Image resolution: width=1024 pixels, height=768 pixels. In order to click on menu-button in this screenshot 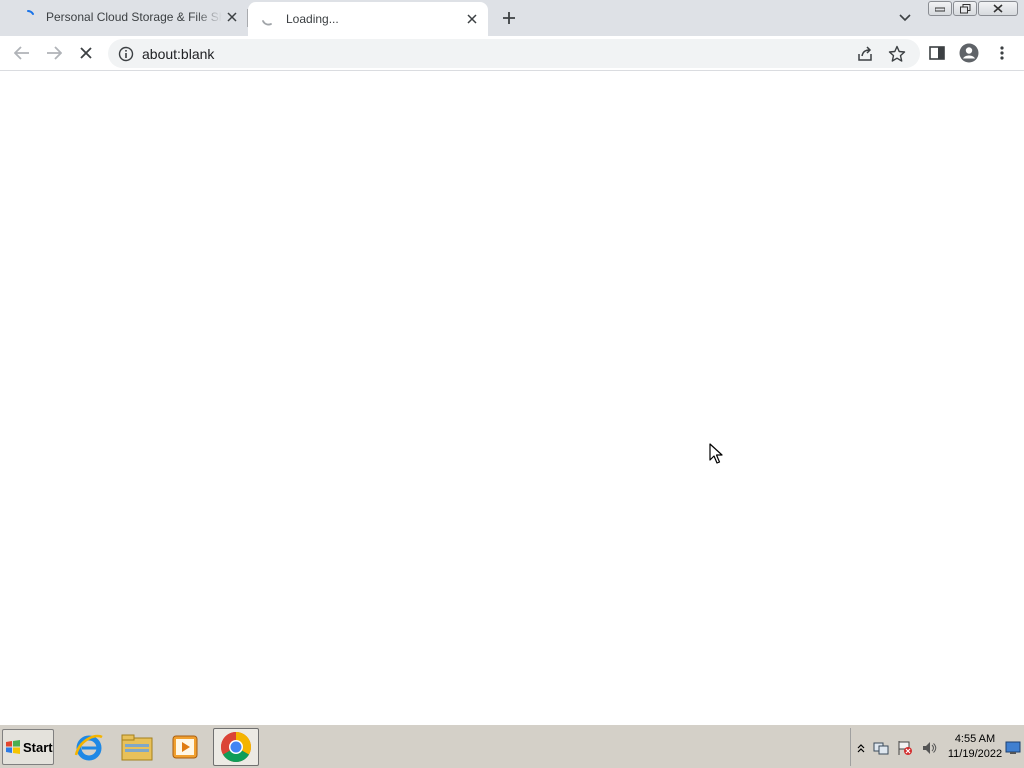, I will do `click(1002, 53)`.